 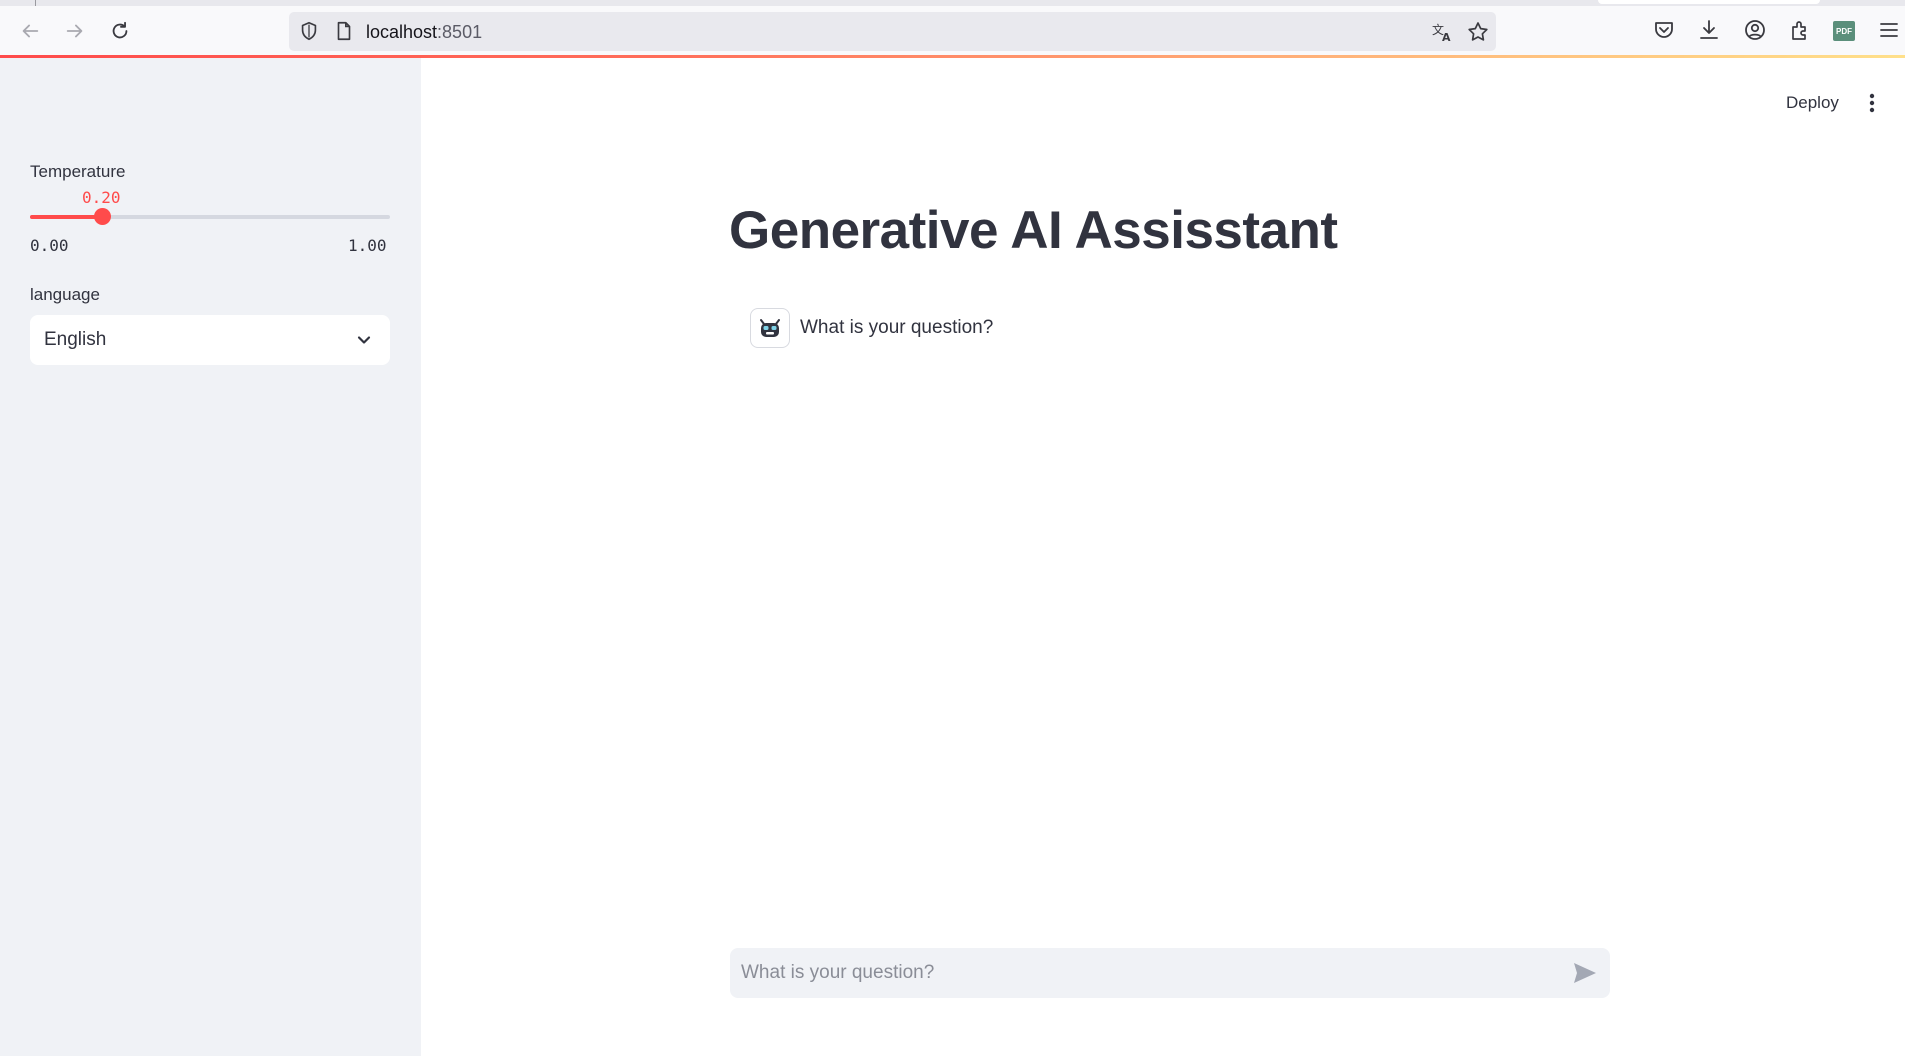 What do you see at coordinates (364, 340) in the screenshot?
I see `chevron-down-icon` at bounding box center [364, 340].